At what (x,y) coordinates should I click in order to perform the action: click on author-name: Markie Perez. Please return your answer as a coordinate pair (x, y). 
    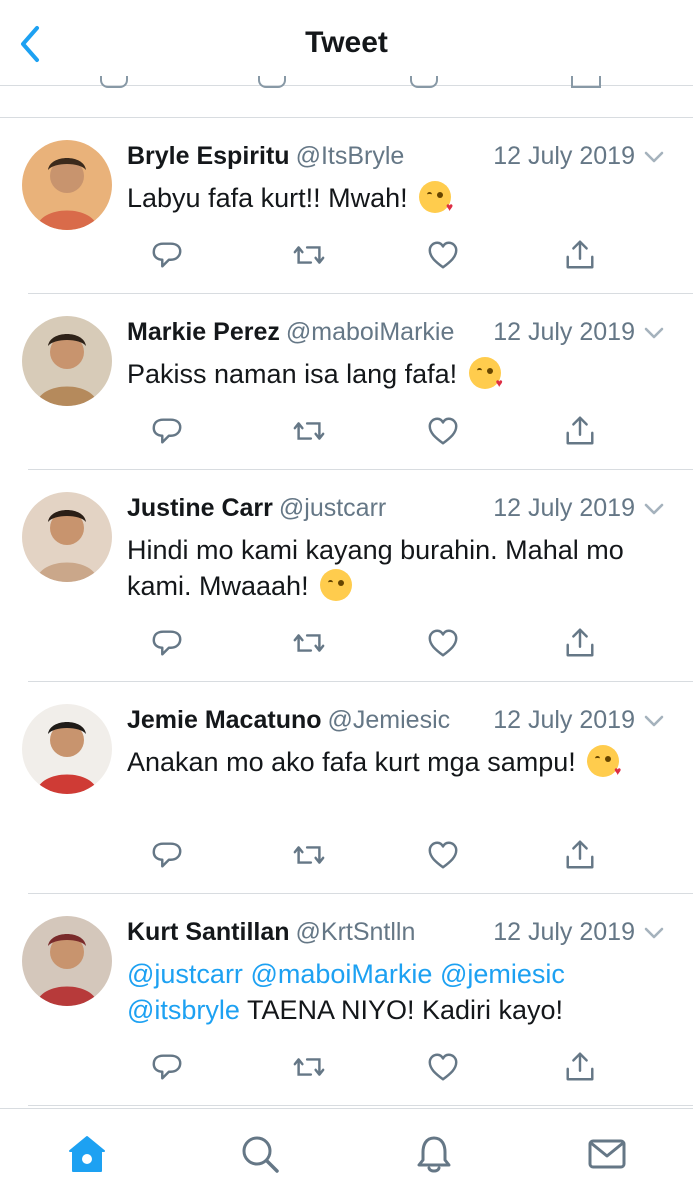
    Looking at the image, I should click on (203, 332).